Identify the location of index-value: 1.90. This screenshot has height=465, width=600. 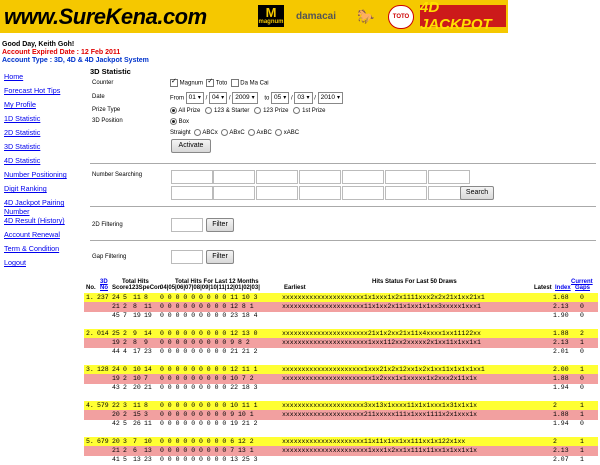
(561, 315).